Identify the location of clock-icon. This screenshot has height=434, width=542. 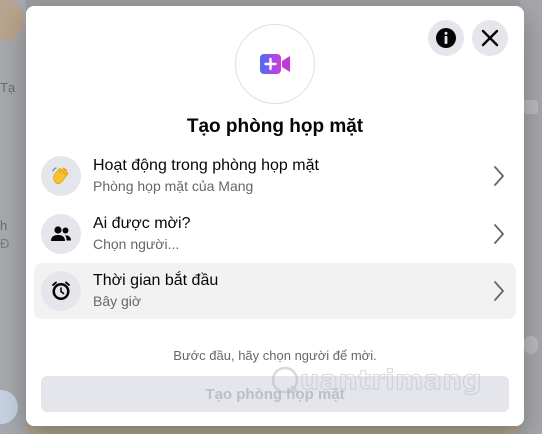
(61, 290).